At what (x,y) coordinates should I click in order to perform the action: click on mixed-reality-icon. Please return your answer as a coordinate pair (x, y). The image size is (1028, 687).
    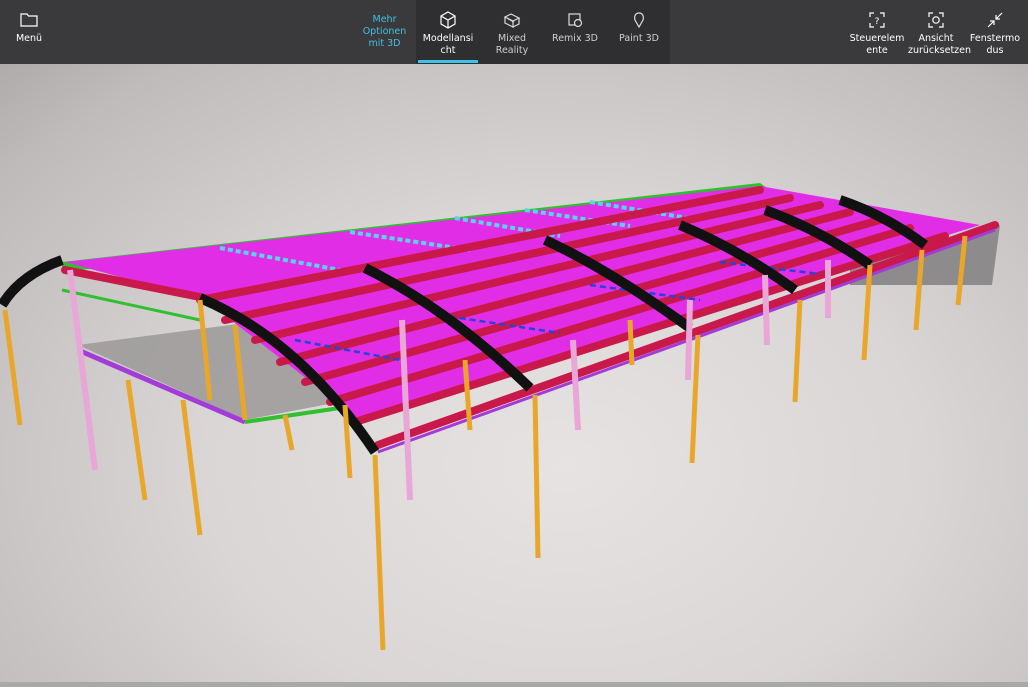
    Looking at the image, I should click on (512, 20).